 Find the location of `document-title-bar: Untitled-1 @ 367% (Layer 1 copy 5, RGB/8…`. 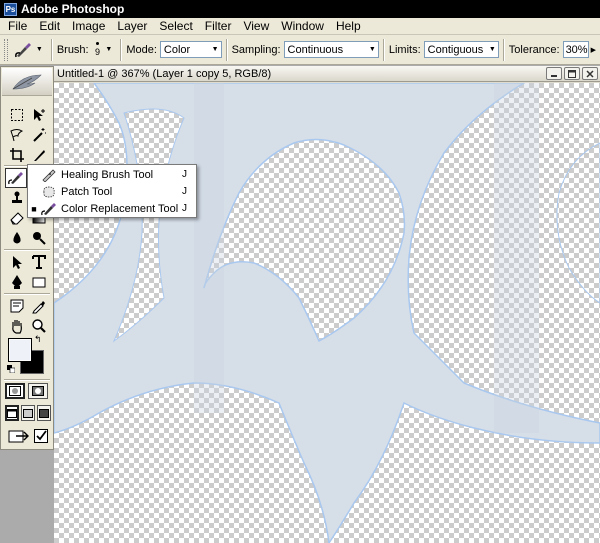

document-title-bar: Untitled-1 @ 367% (Layer 1 copy 5, RGB/8… is located at coordinates (327, 74).